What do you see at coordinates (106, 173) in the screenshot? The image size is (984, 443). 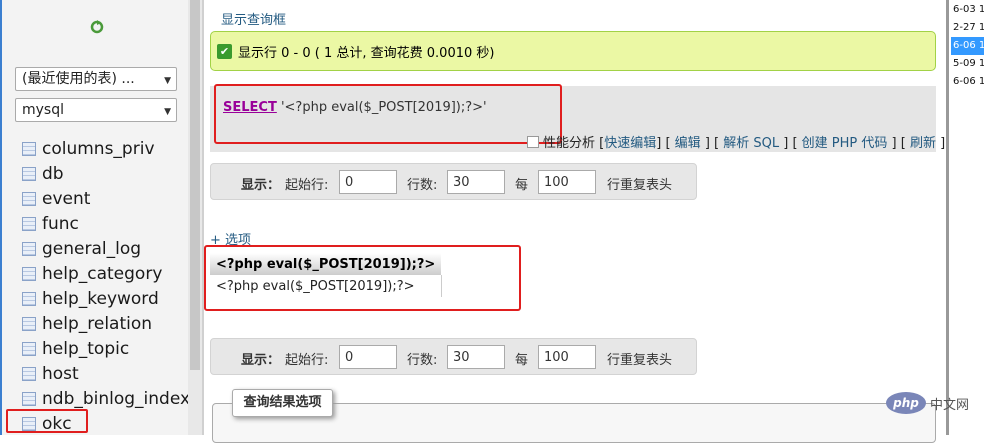 I see `table-list-item: db` at bounding box center [106, 173].